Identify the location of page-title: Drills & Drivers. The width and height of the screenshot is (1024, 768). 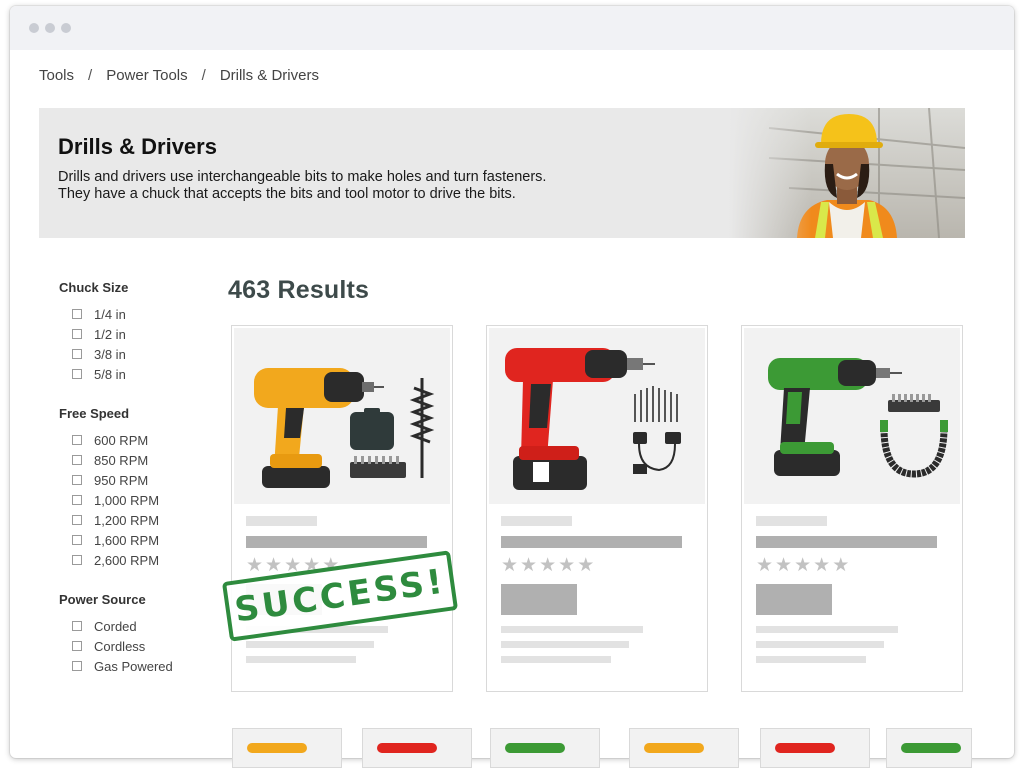
(137, 146).